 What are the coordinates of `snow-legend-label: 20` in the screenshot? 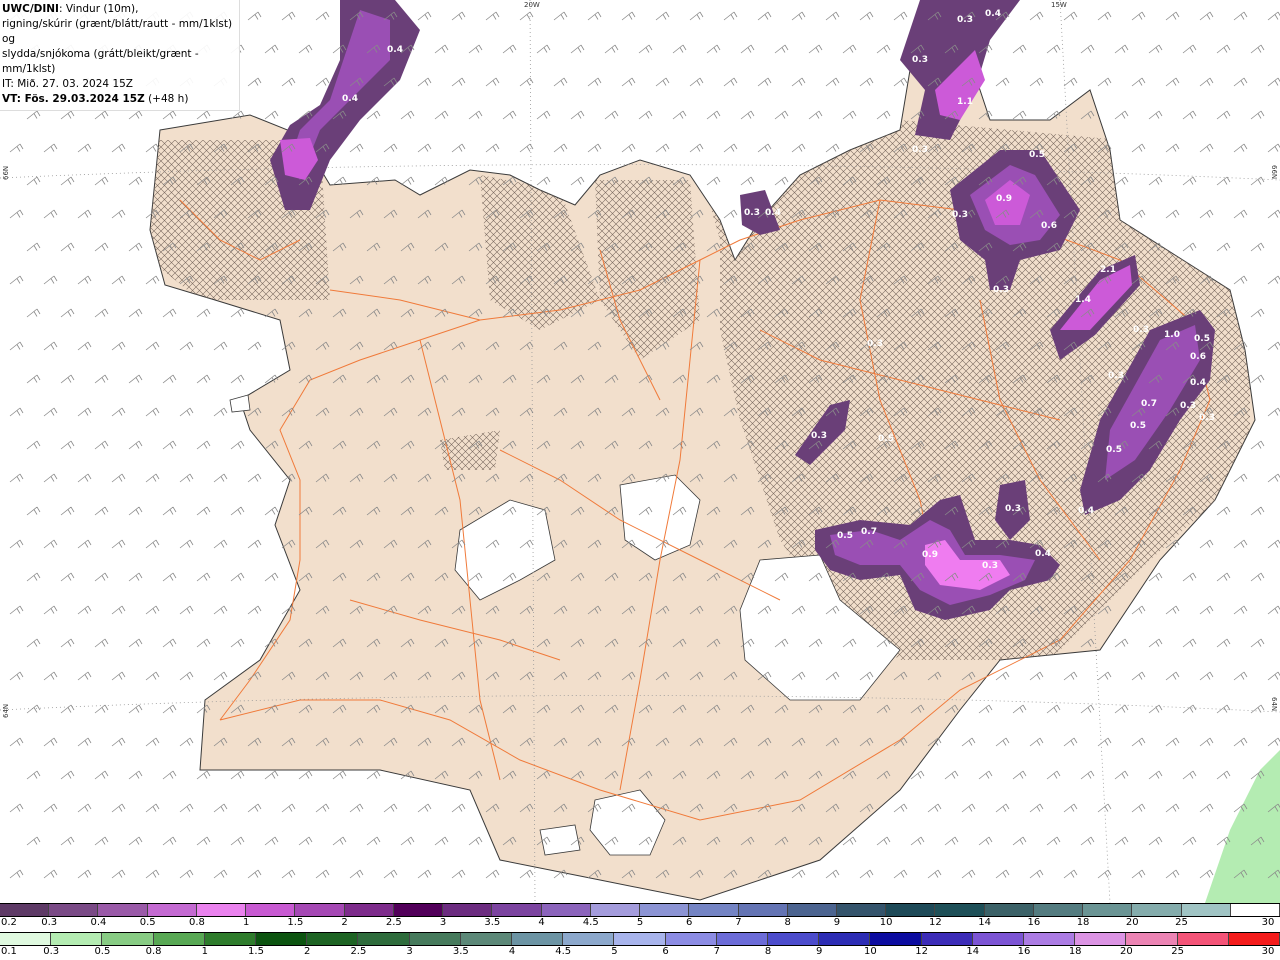 It's located at (1132, 922).